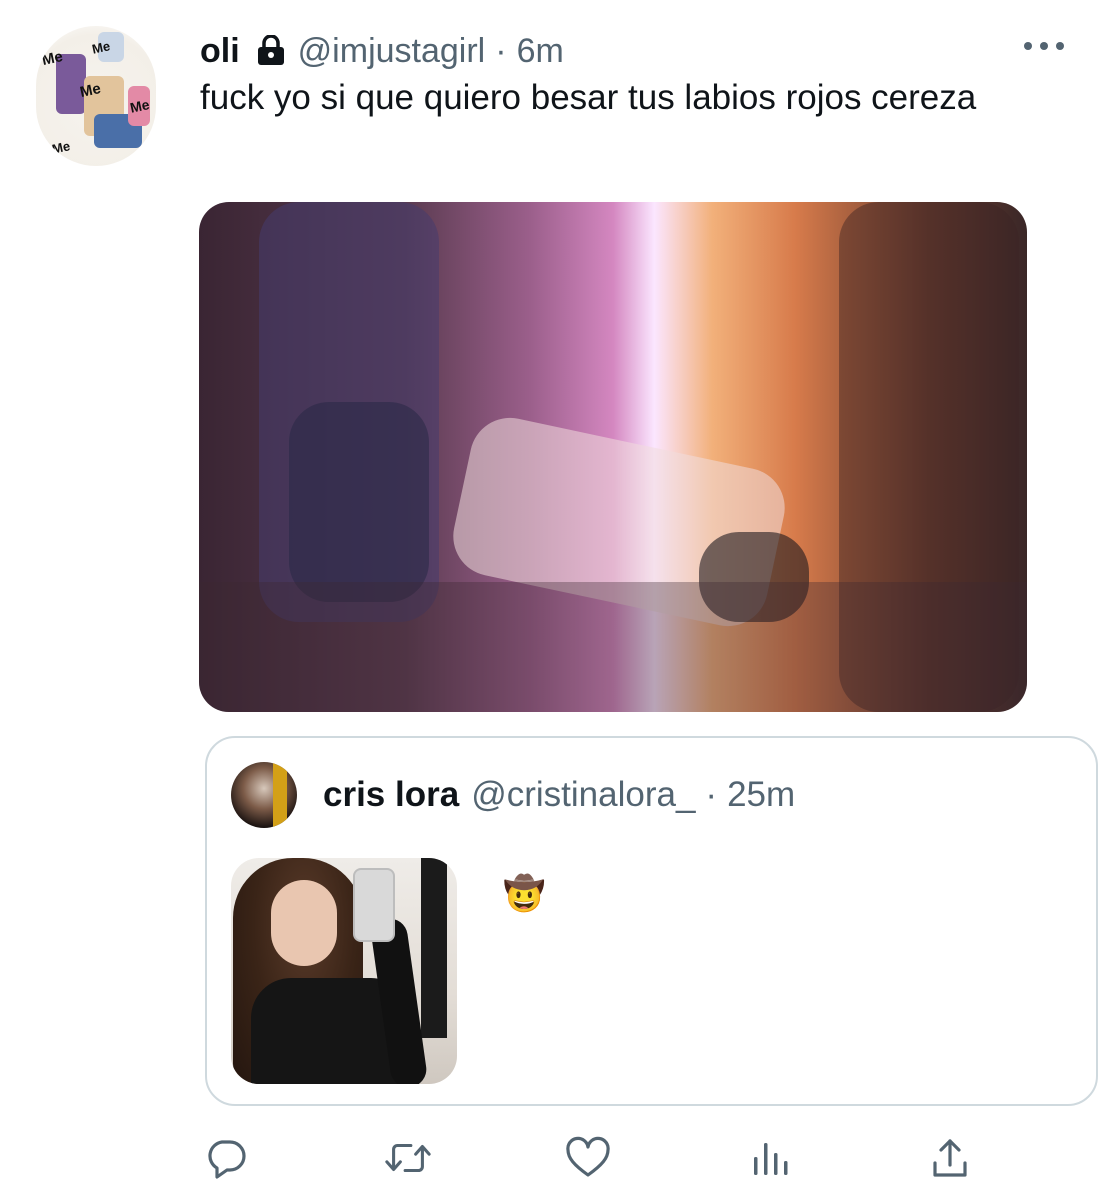  What do you see at coordinates (524, 894) in the screenshot?
I see `quoted-tweet-text: 🤠` at bounding box center [524, 894].